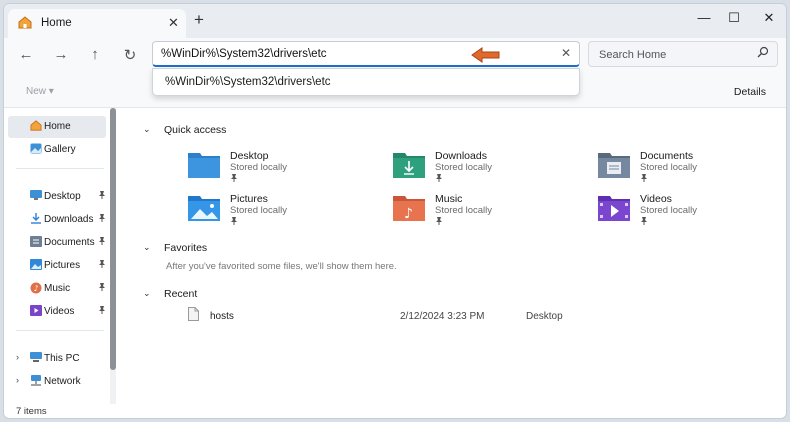  What do you see at coordinates (69, 242) in the screenshot?
I see `sidebar-label-documents: Documents` at bounding box center [69, 242].